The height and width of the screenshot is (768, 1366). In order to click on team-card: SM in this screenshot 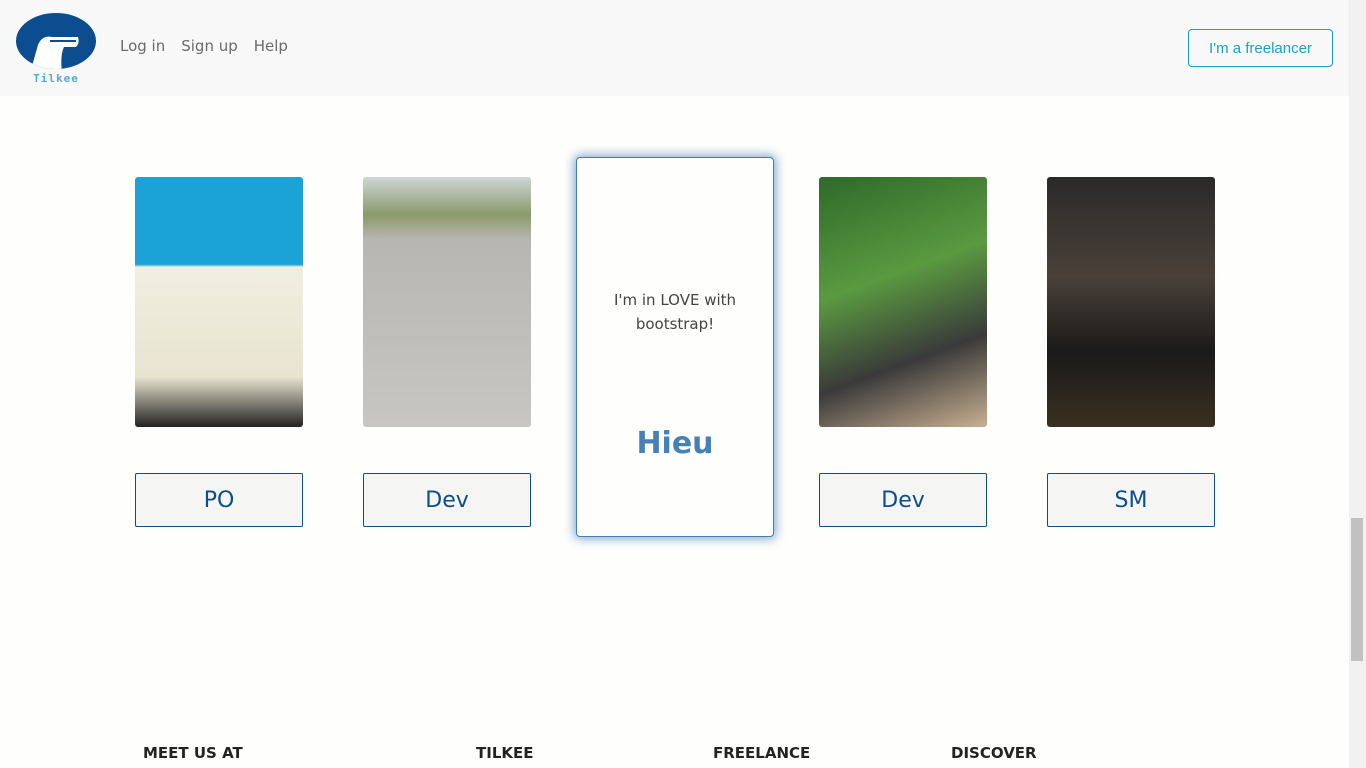, I will do `click(1131, 352)`.